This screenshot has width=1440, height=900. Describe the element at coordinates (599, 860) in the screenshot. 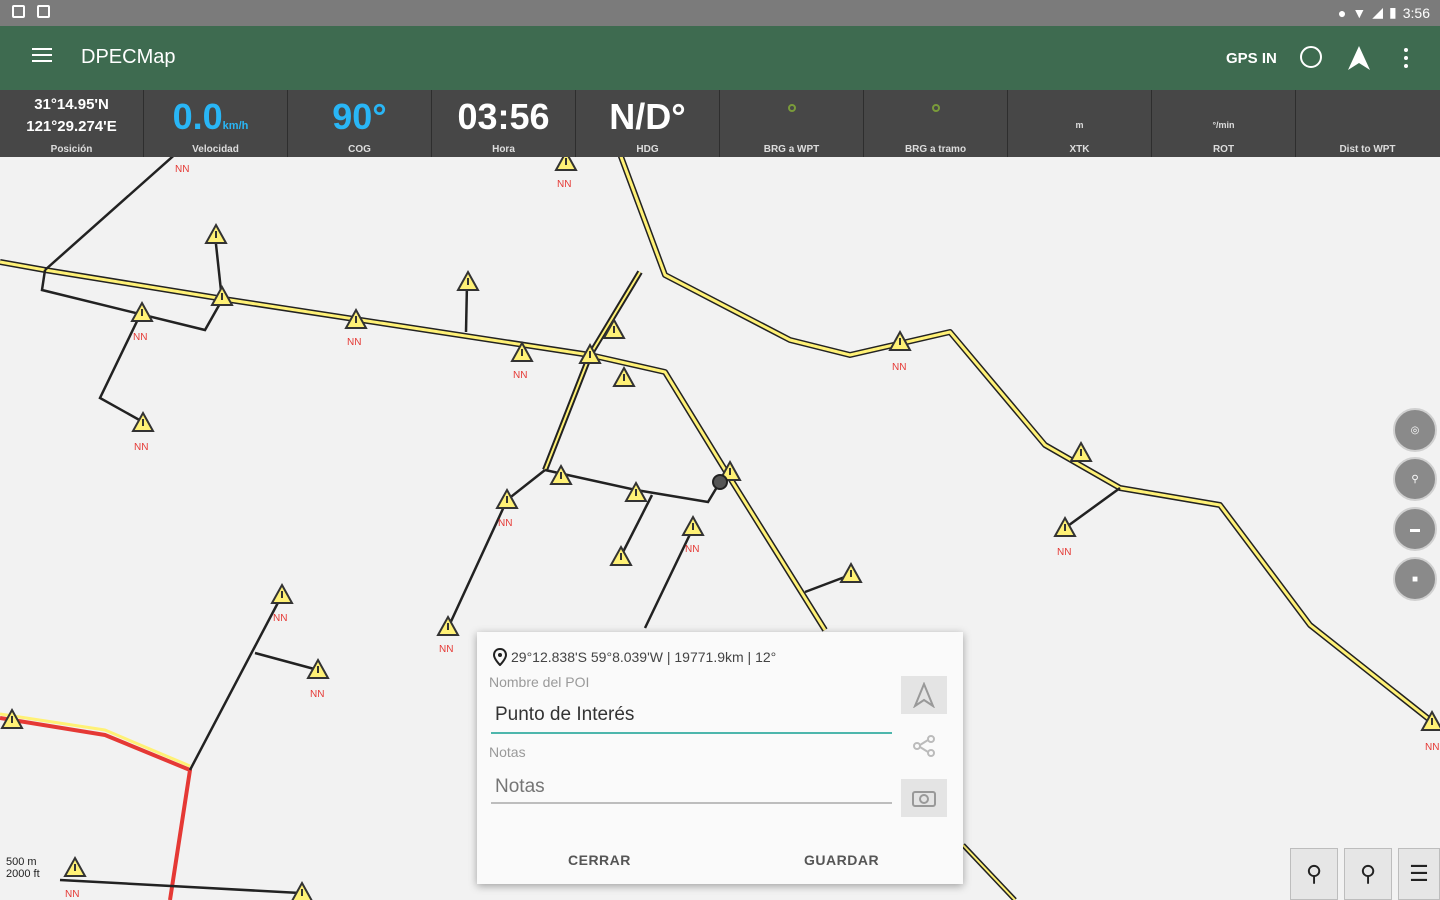

I see `close-button: CERRAR` at that location.